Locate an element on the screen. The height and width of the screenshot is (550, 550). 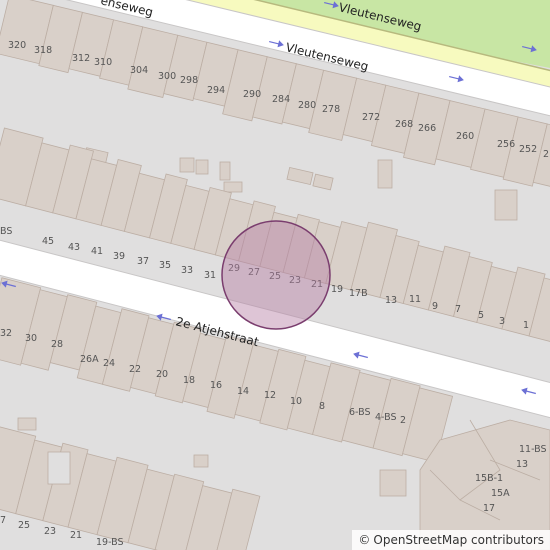
house-number: 1 is located at coordinates (526, 325).